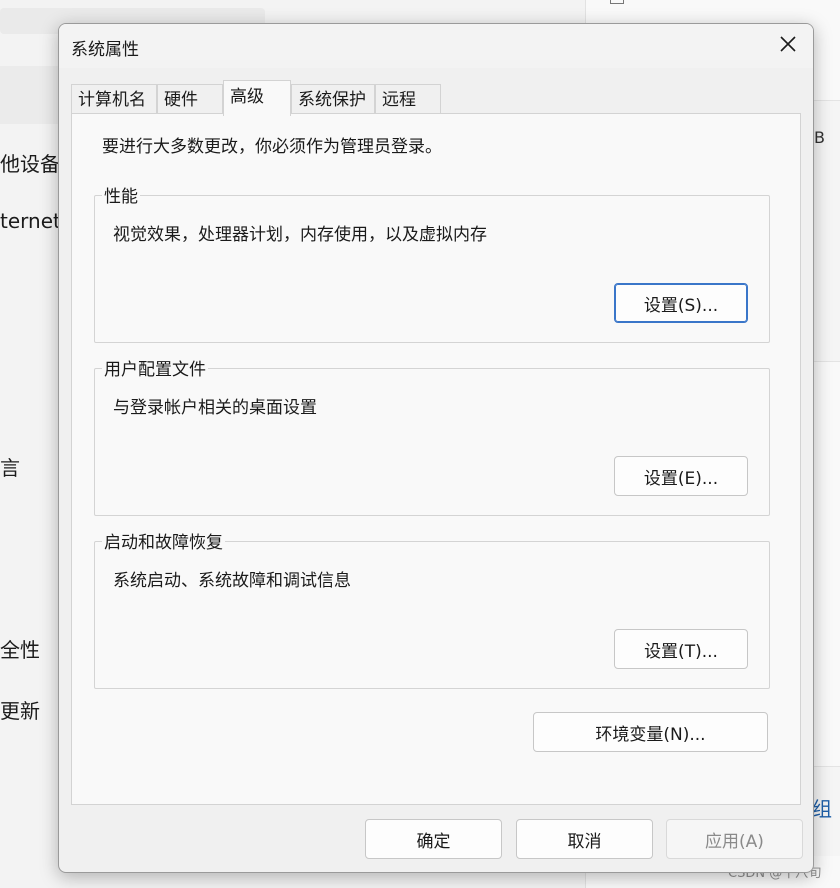 The width and height of the screenshot is (840, 888). Describe the element at coordinates (272, 147) in the screenshot. I see `admin-notice: 要进行大多数更改，你必须作为管理员登录。` at that location.